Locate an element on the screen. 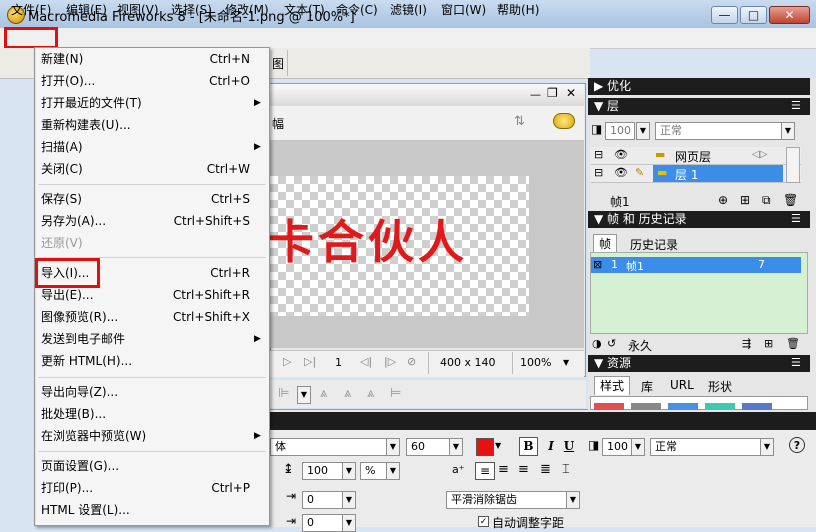 Image resolution: width=816 pixels, height=532 pixels. delete-frame-icon: 🗑 is located at coordinates (793, 343).